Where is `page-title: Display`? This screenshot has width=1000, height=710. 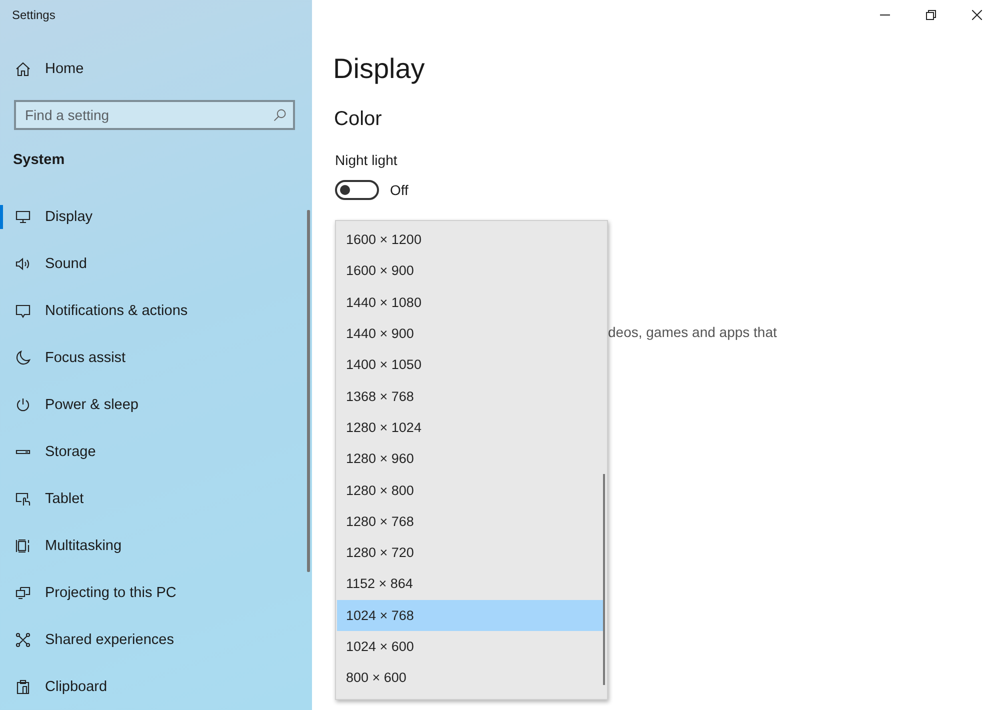
page-title: Display is located at coordinates (379, 69).